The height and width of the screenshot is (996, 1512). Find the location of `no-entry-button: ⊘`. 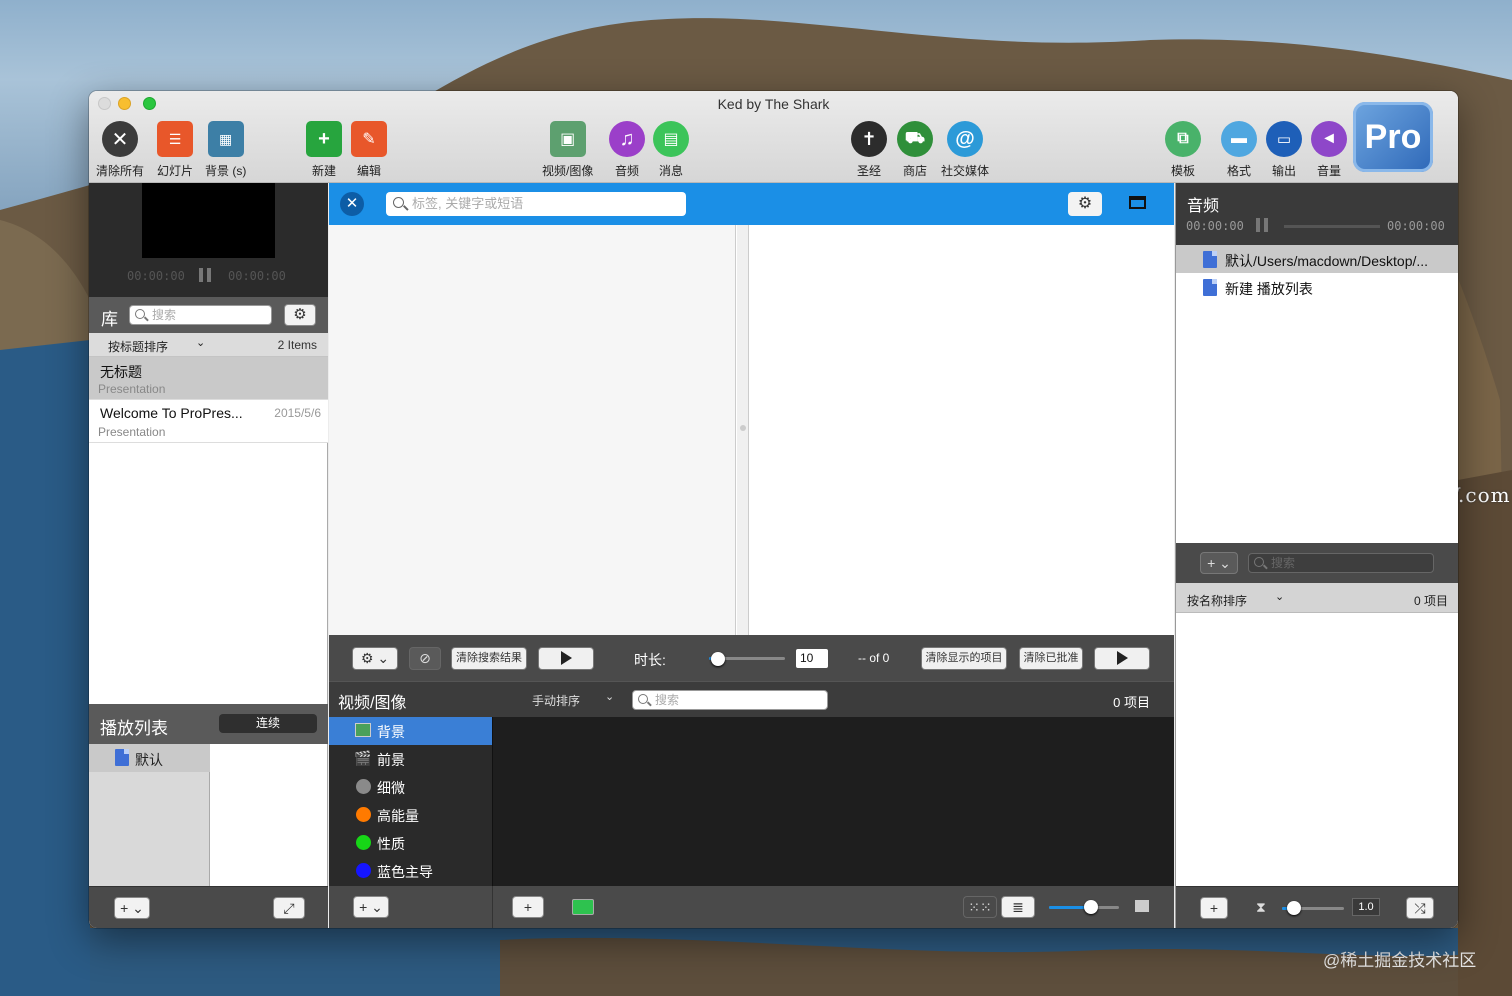

no-entry-button: ⊘ is located at coordinates (425, 658).